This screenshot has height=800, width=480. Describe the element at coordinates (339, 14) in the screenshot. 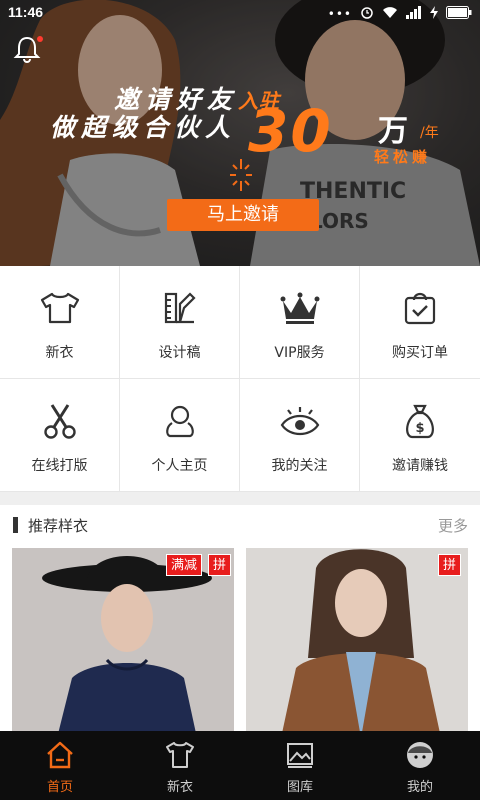

I see `more-dots-icon: •••` at that location.